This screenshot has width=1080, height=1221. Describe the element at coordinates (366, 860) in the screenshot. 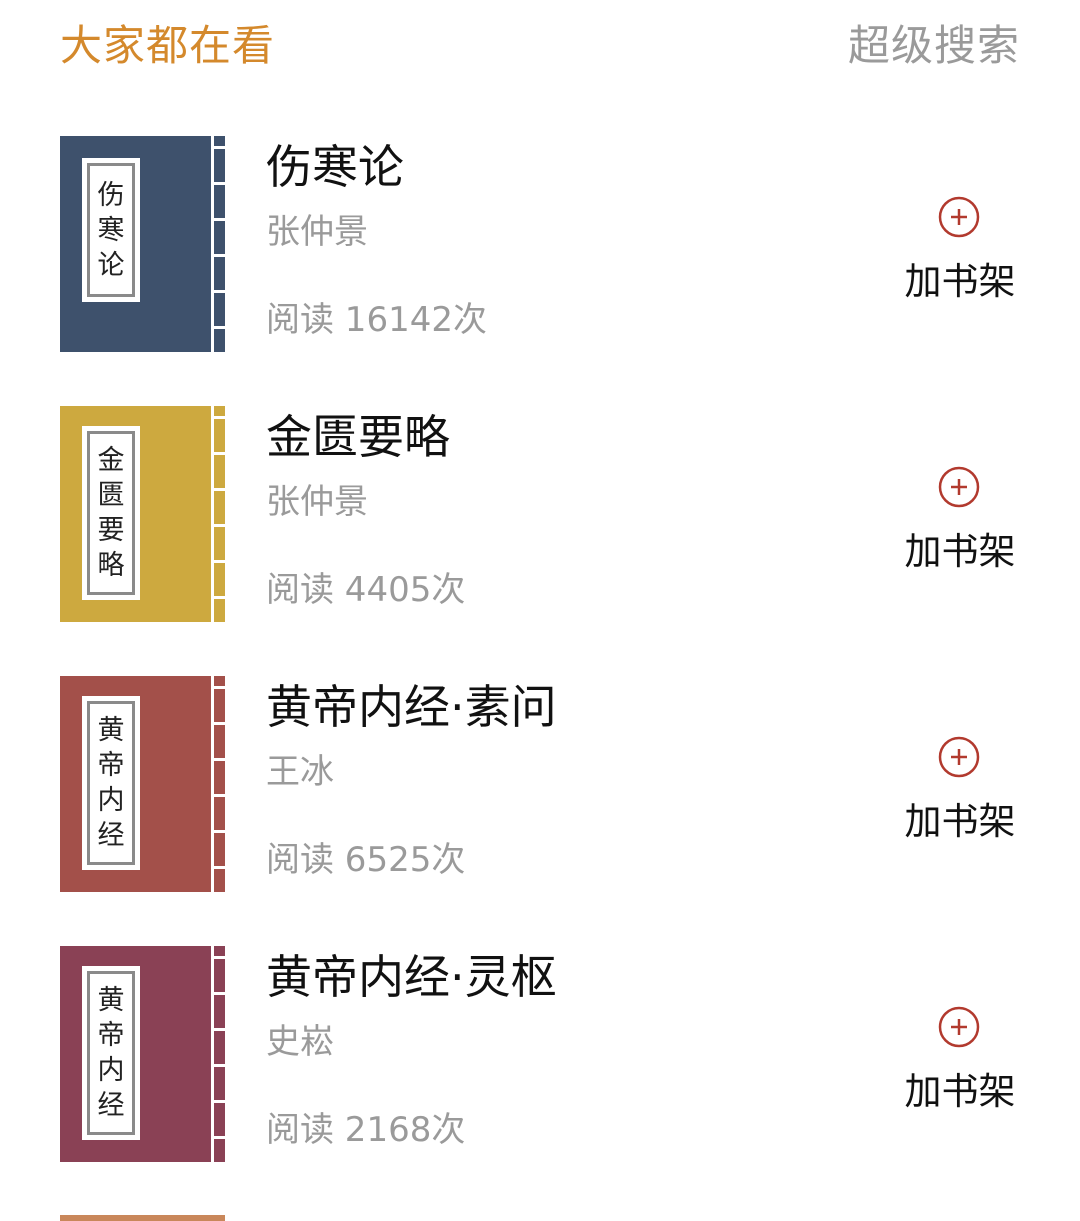

I see `read-count: 阅读 6525次` at that location.